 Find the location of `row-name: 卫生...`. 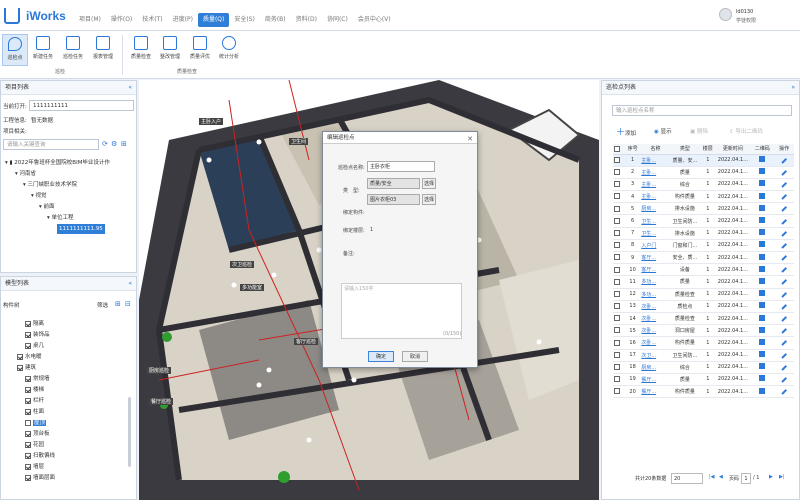

row-name: 卫生... is located at coordinates (655, 233).